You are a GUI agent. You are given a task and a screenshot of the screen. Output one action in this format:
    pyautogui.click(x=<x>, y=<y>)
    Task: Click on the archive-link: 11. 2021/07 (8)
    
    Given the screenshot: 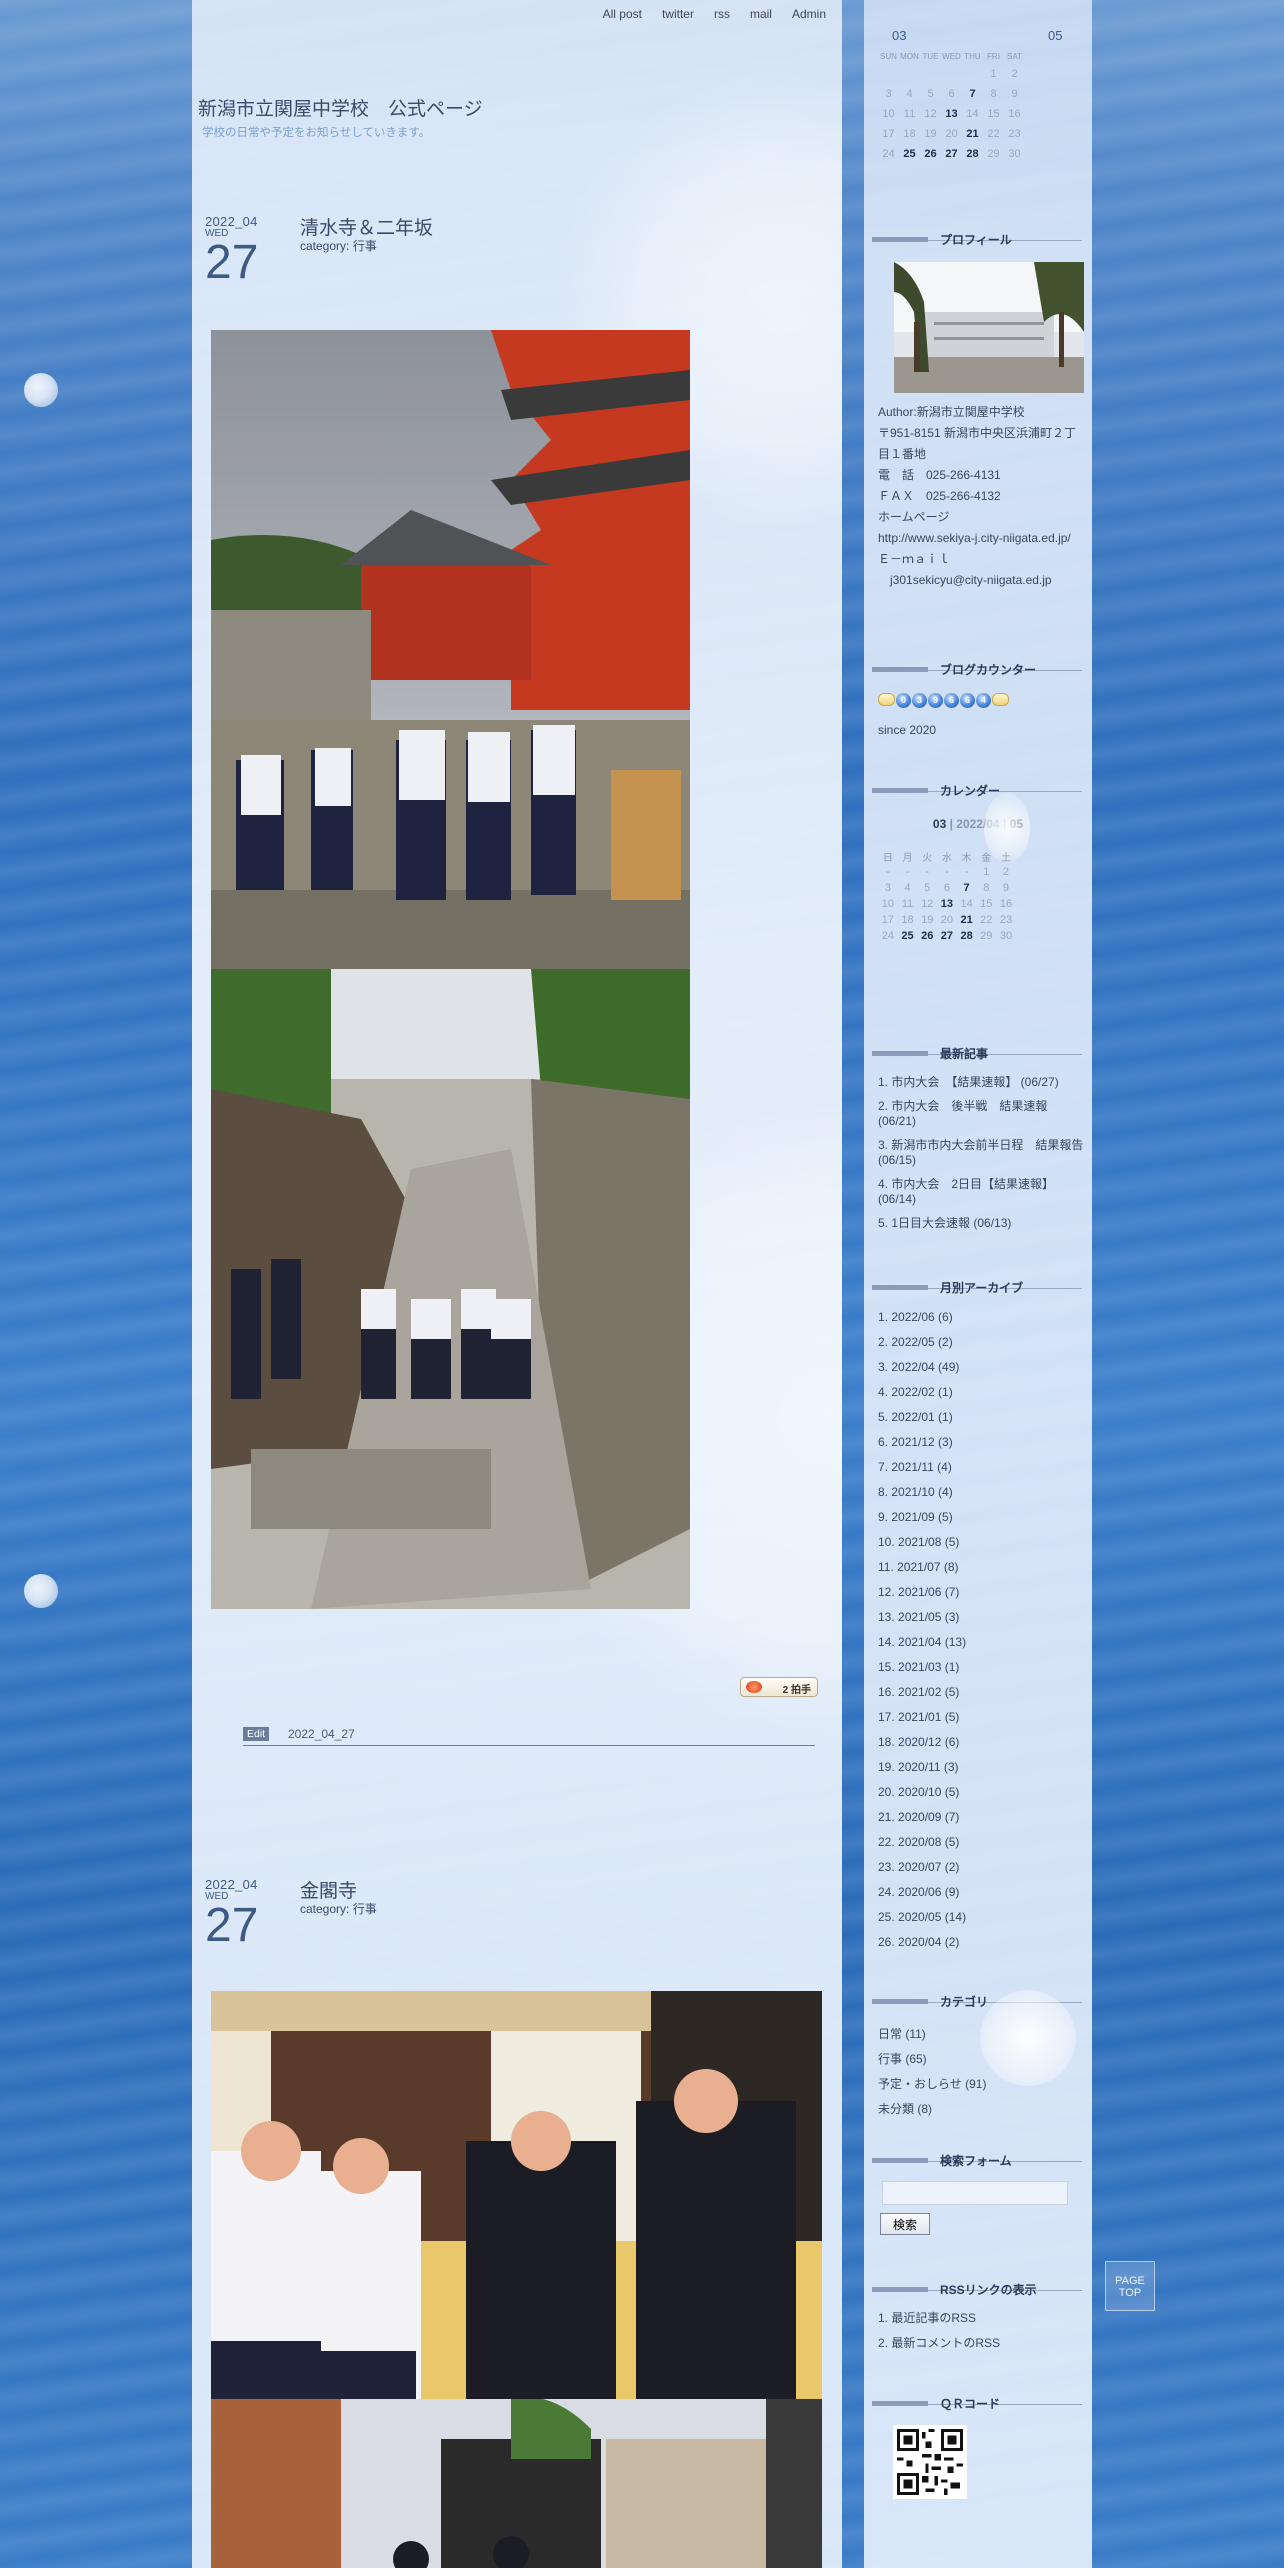 What is the action you would take?
    pyautogui.click(x=981, y=1567)
    